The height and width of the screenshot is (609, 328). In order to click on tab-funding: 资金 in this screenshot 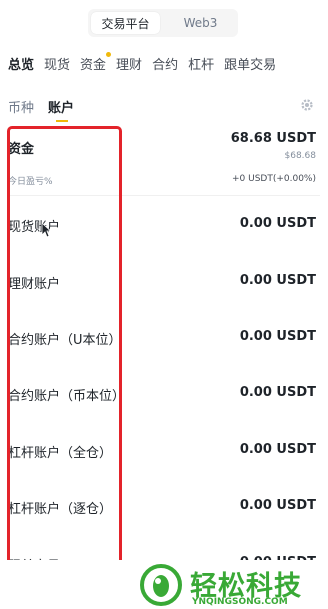, I will do `click(96, 62)`.